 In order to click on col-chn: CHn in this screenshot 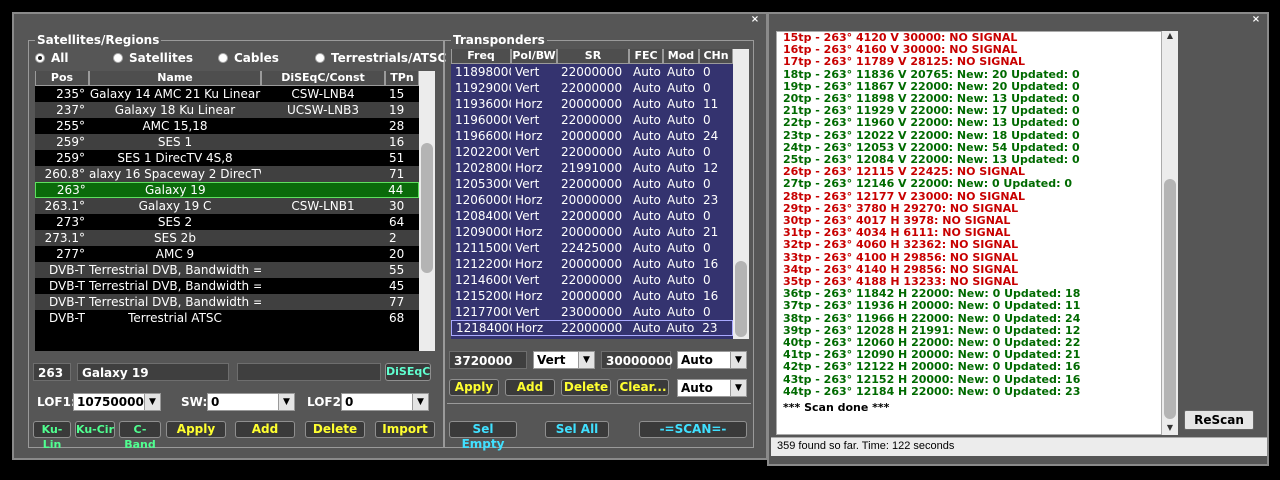, I will do `click(716, 56)`.